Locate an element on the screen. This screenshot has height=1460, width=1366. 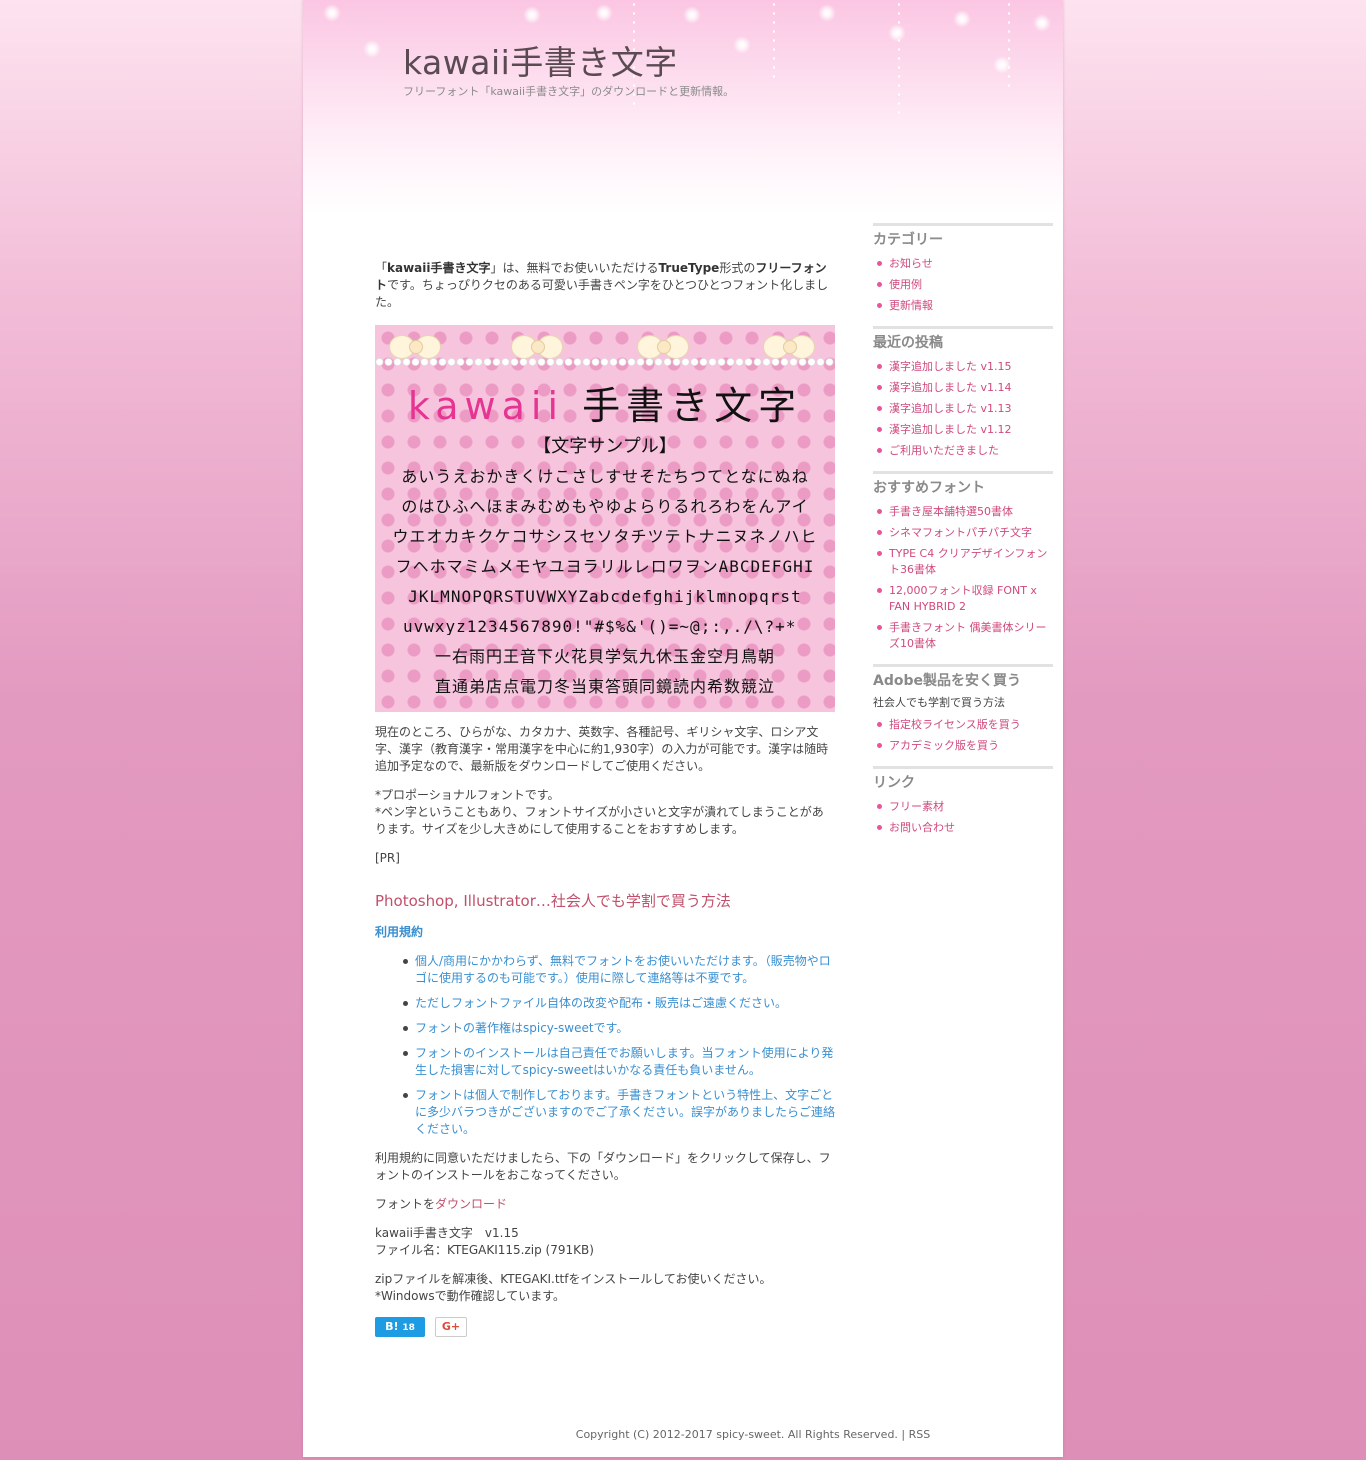
widget-note: 社会人でも学割で買う方法 is located at coordinates (939, 702).